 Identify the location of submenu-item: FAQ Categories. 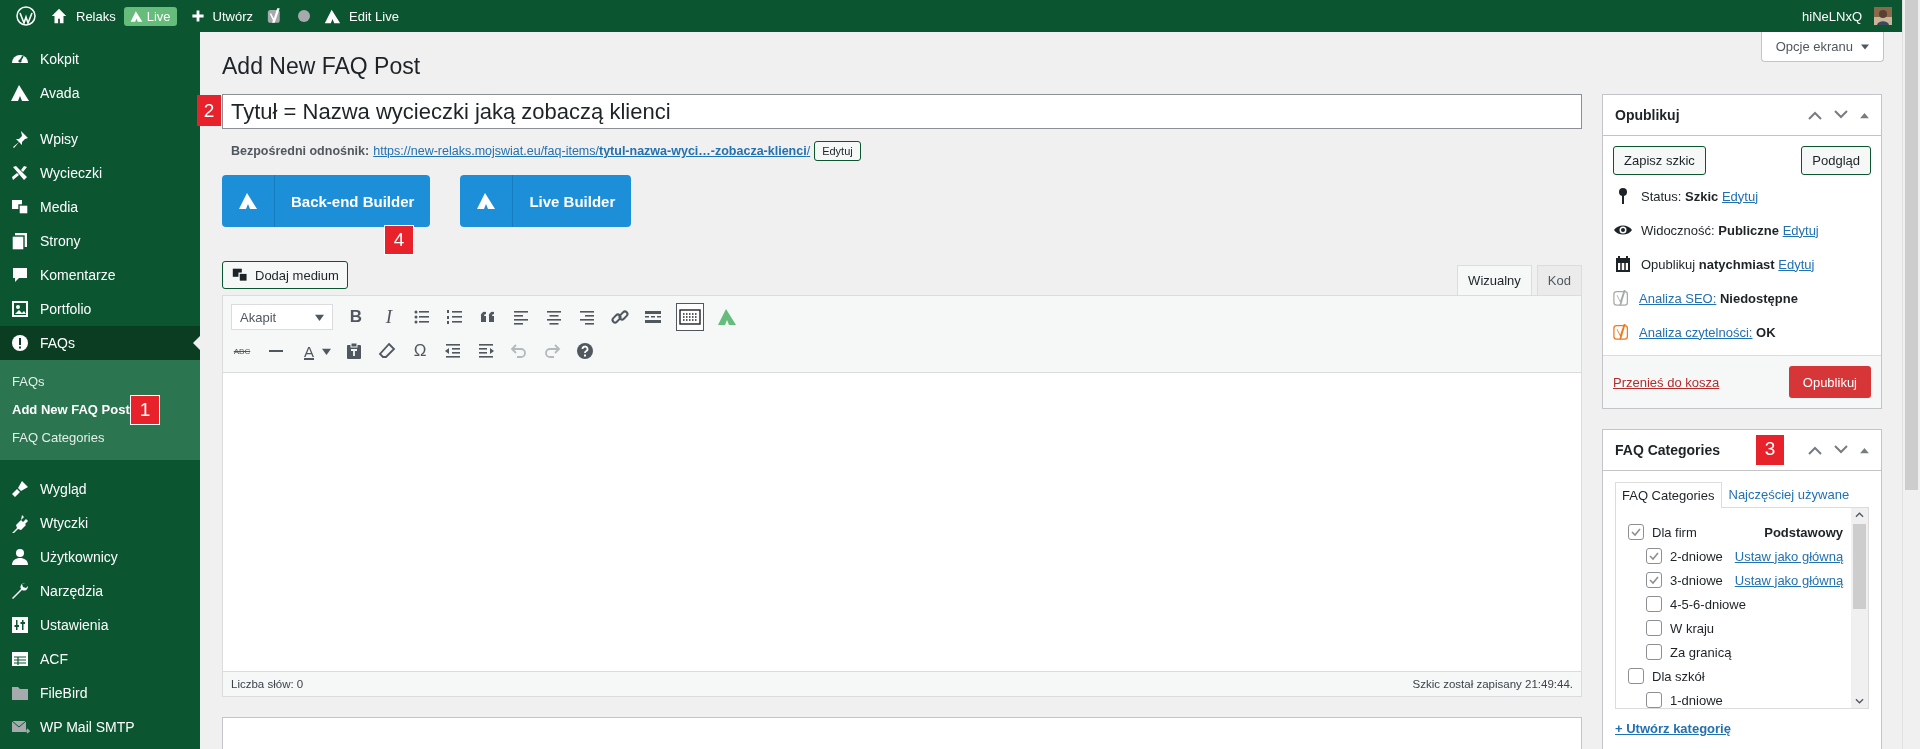
(52, 438).